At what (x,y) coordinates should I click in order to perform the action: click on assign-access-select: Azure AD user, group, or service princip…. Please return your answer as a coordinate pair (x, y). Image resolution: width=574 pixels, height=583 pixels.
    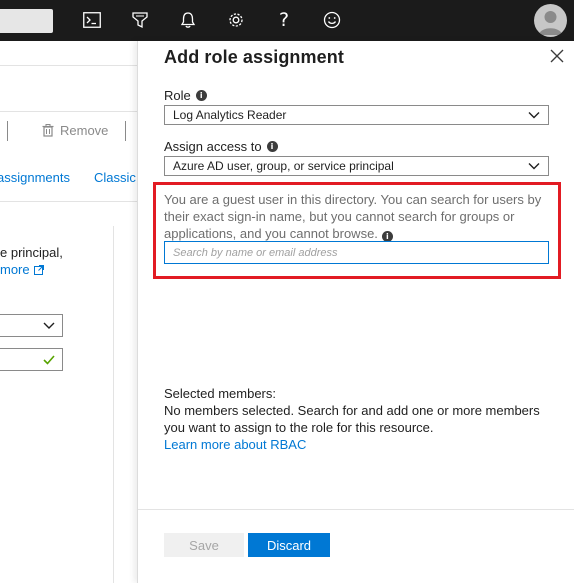
    Looking at the image, I should click on (356, 166).